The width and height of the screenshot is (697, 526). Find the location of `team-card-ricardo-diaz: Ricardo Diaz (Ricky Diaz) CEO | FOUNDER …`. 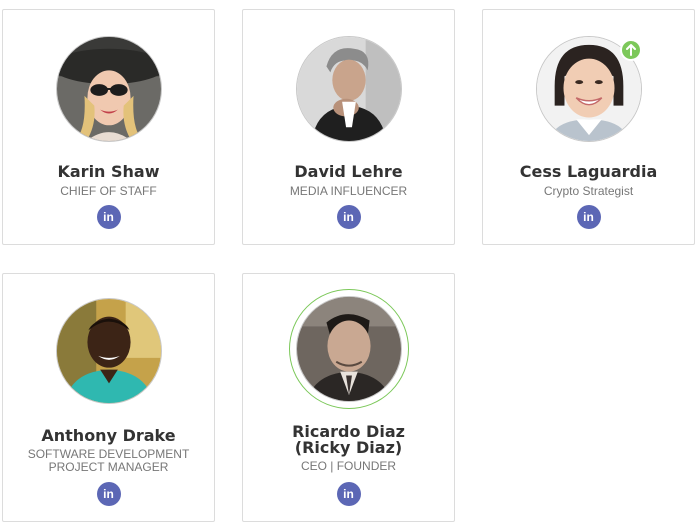

team-card-ricardo-diaz: Ricardo Diaz (Ricky Diaz) CEO | FOUNDER … is located at coordinates (348, 397).